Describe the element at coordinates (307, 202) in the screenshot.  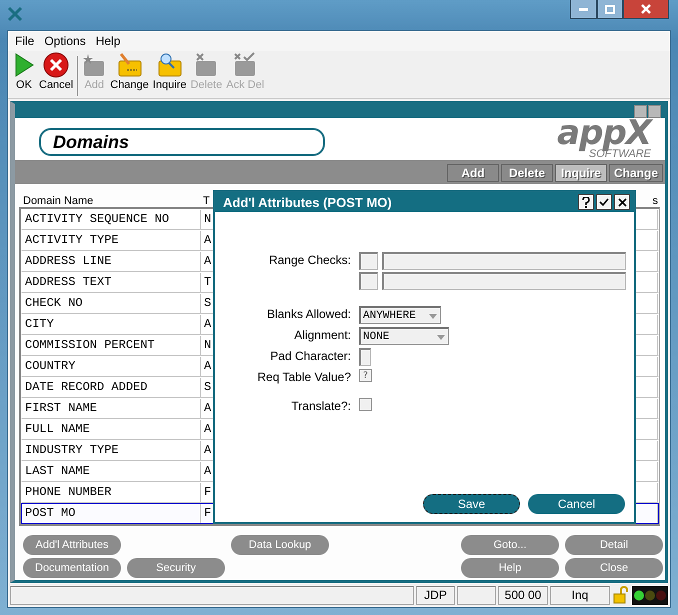
I see `dialog-title: Add'l Attributes (POST MO)` at that location.